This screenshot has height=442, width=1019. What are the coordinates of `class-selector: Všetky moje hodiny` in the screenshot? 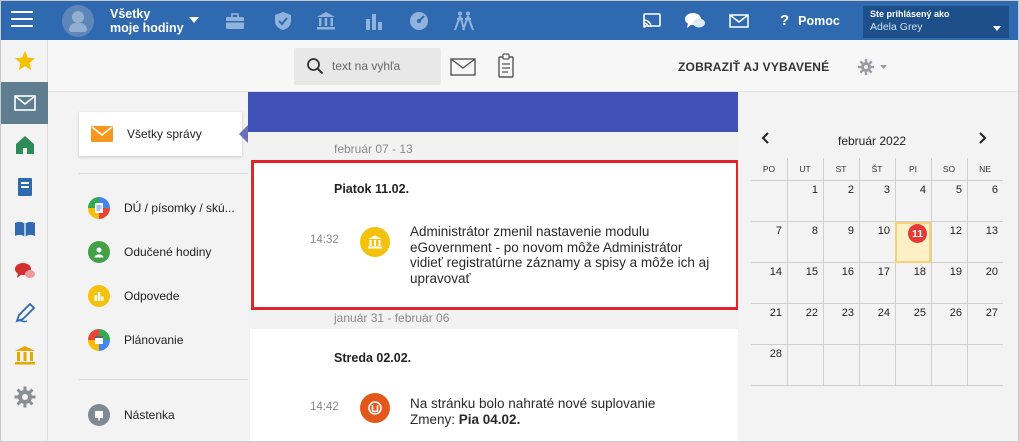 It's located at (147, 21).